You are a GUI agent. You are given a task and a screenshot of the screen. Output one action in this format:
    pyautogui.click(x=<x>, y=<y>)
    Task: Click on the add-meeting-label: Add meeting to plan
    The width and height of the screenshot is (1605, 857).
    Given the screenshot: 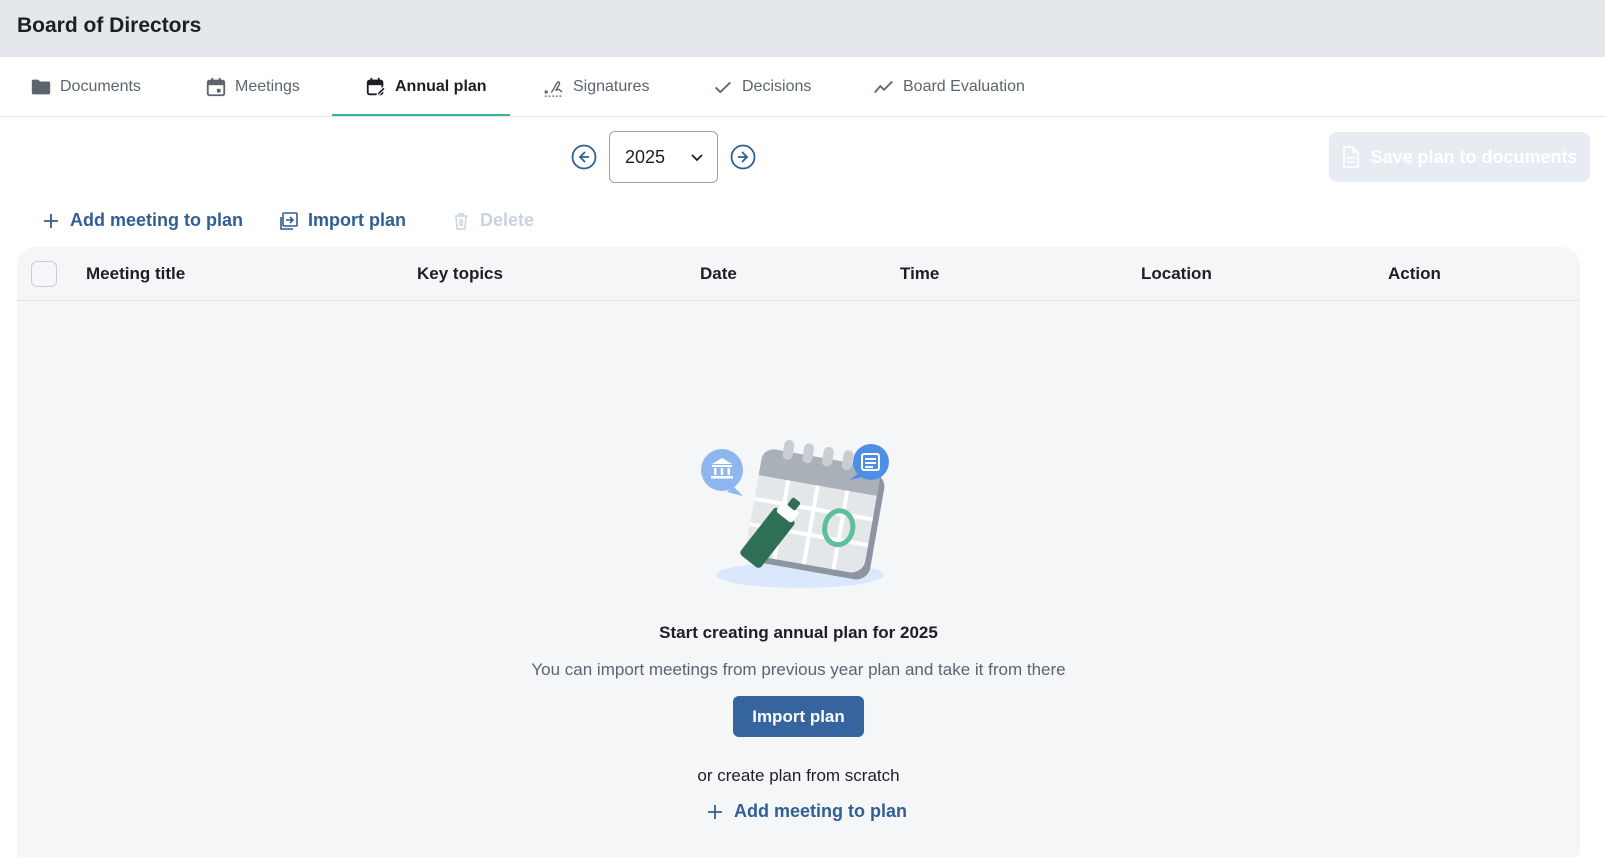 What is the action you would take?
    pyautogui.click(x=156, y=220)
    